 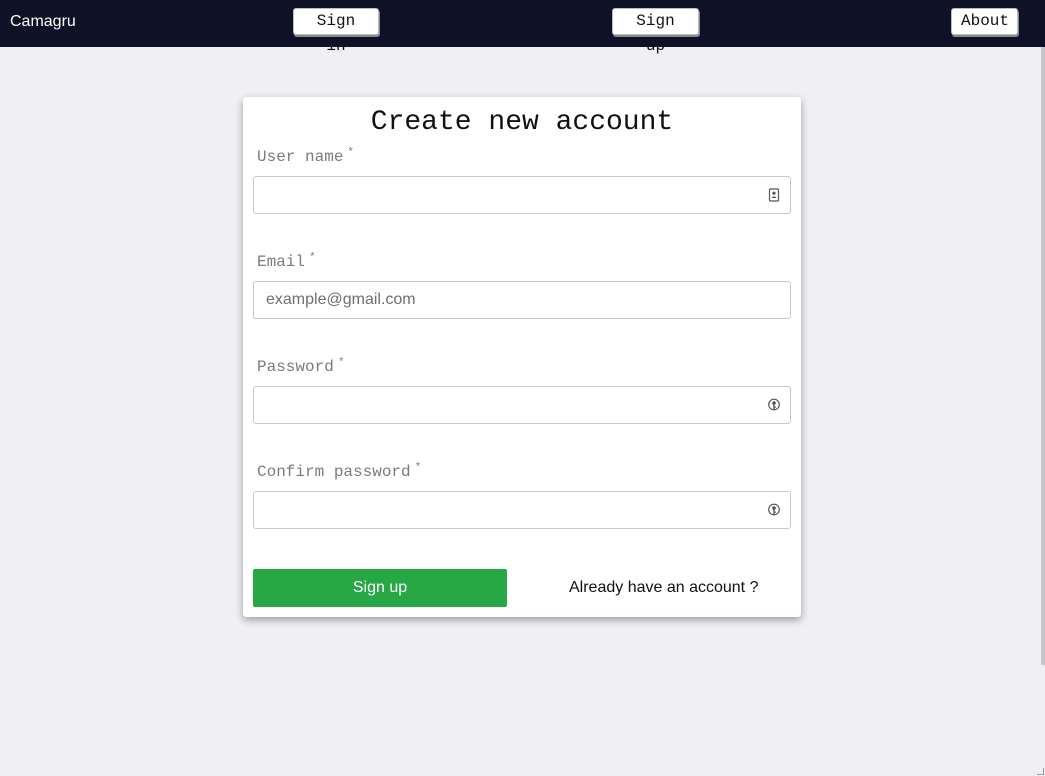 I want to click on password-label: Password *, so click(x=300, y=366).